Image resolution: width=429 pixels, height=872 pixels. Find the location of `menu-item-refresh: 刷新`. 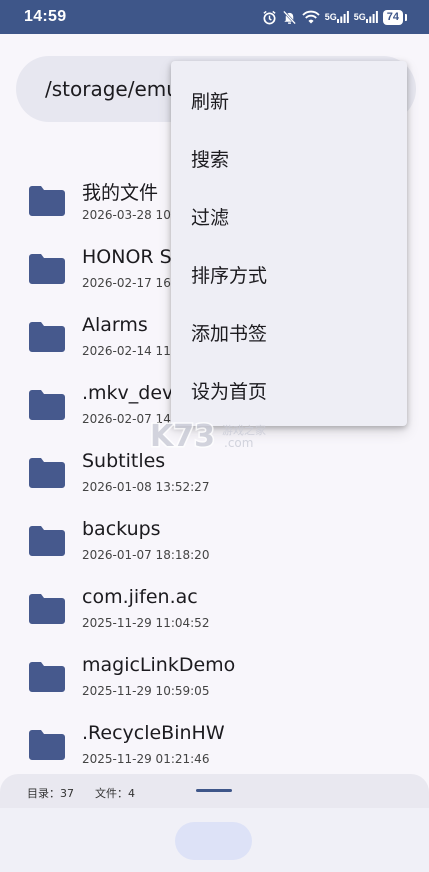

menu-item-refresh: 刷新 is located at coordinates (289, 100).